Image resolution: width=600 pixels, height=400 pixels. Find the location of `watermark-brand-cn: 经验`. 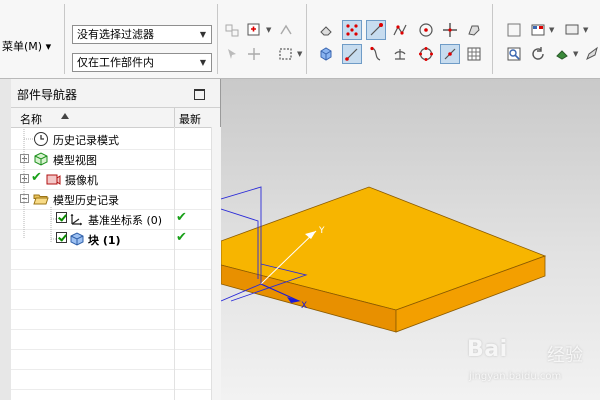

watermark-brand-cn: 经验 is located at coordinates (565, 355).